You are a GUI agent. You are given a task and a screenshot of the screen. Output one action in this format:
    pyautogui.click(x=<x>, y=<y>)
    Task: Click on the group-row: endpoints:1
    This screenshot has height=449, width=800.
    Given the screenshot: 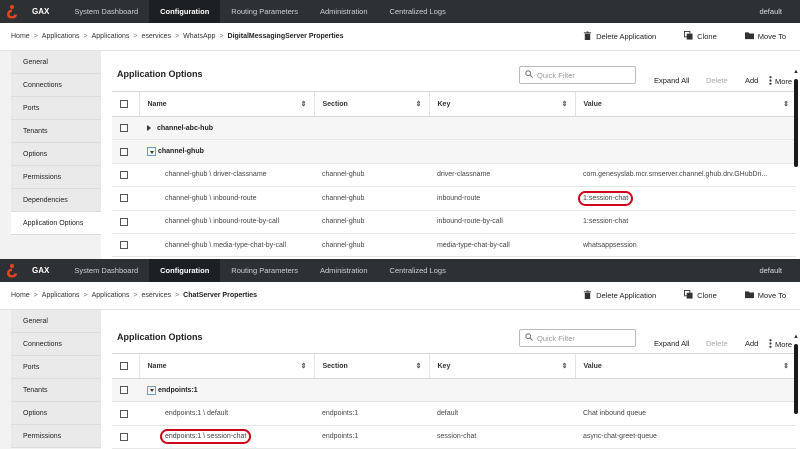 What is the action you would take?
    pyautogui.click(x=454, y=390)
    